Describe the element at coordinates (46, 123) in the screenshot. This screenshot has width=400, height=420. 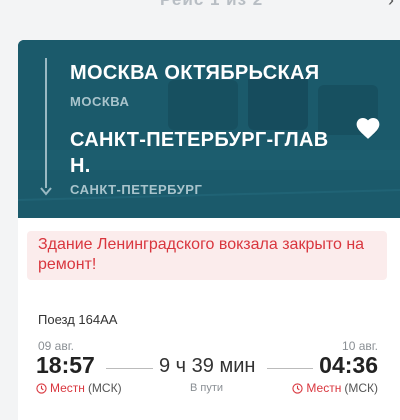
I see `route-line` at that location.